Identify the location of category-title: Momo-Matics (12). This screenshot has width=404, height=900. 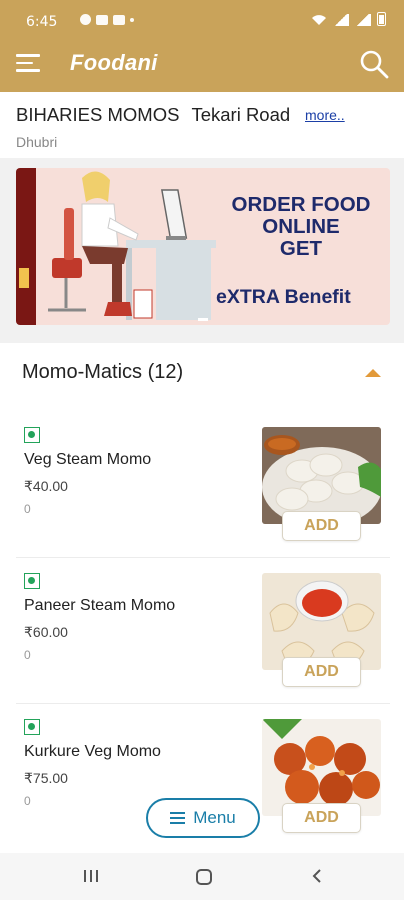
(102, 372).